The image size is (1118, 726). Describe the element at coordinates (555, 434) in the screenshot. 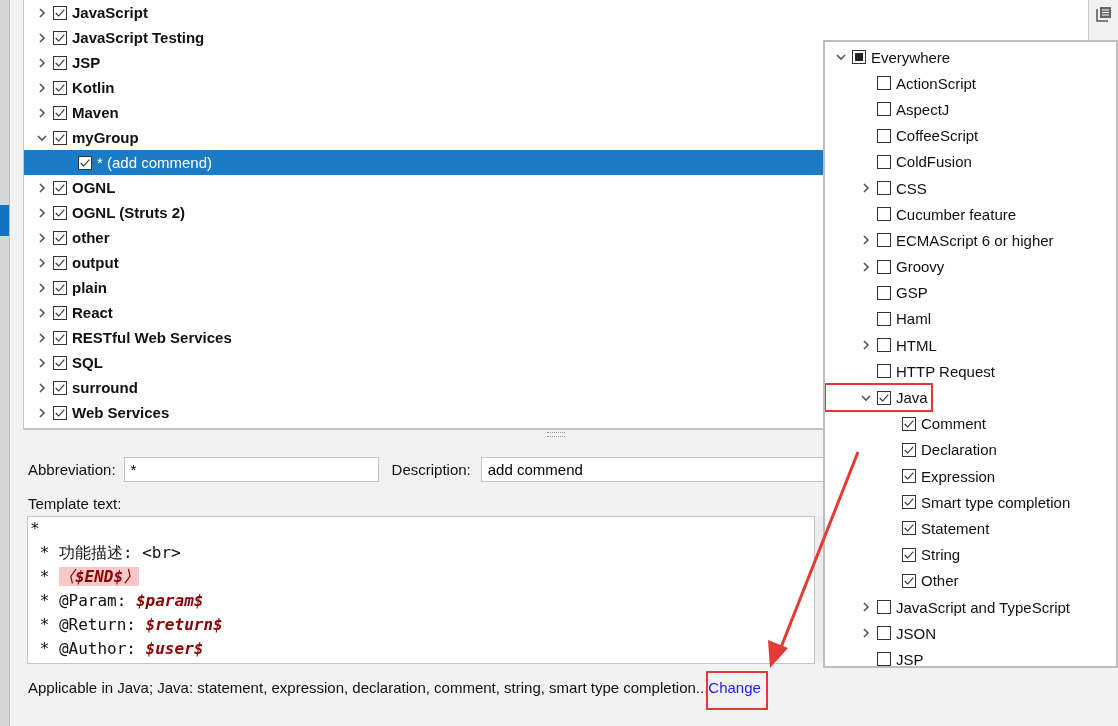

I see `splitter-handle` at that location.